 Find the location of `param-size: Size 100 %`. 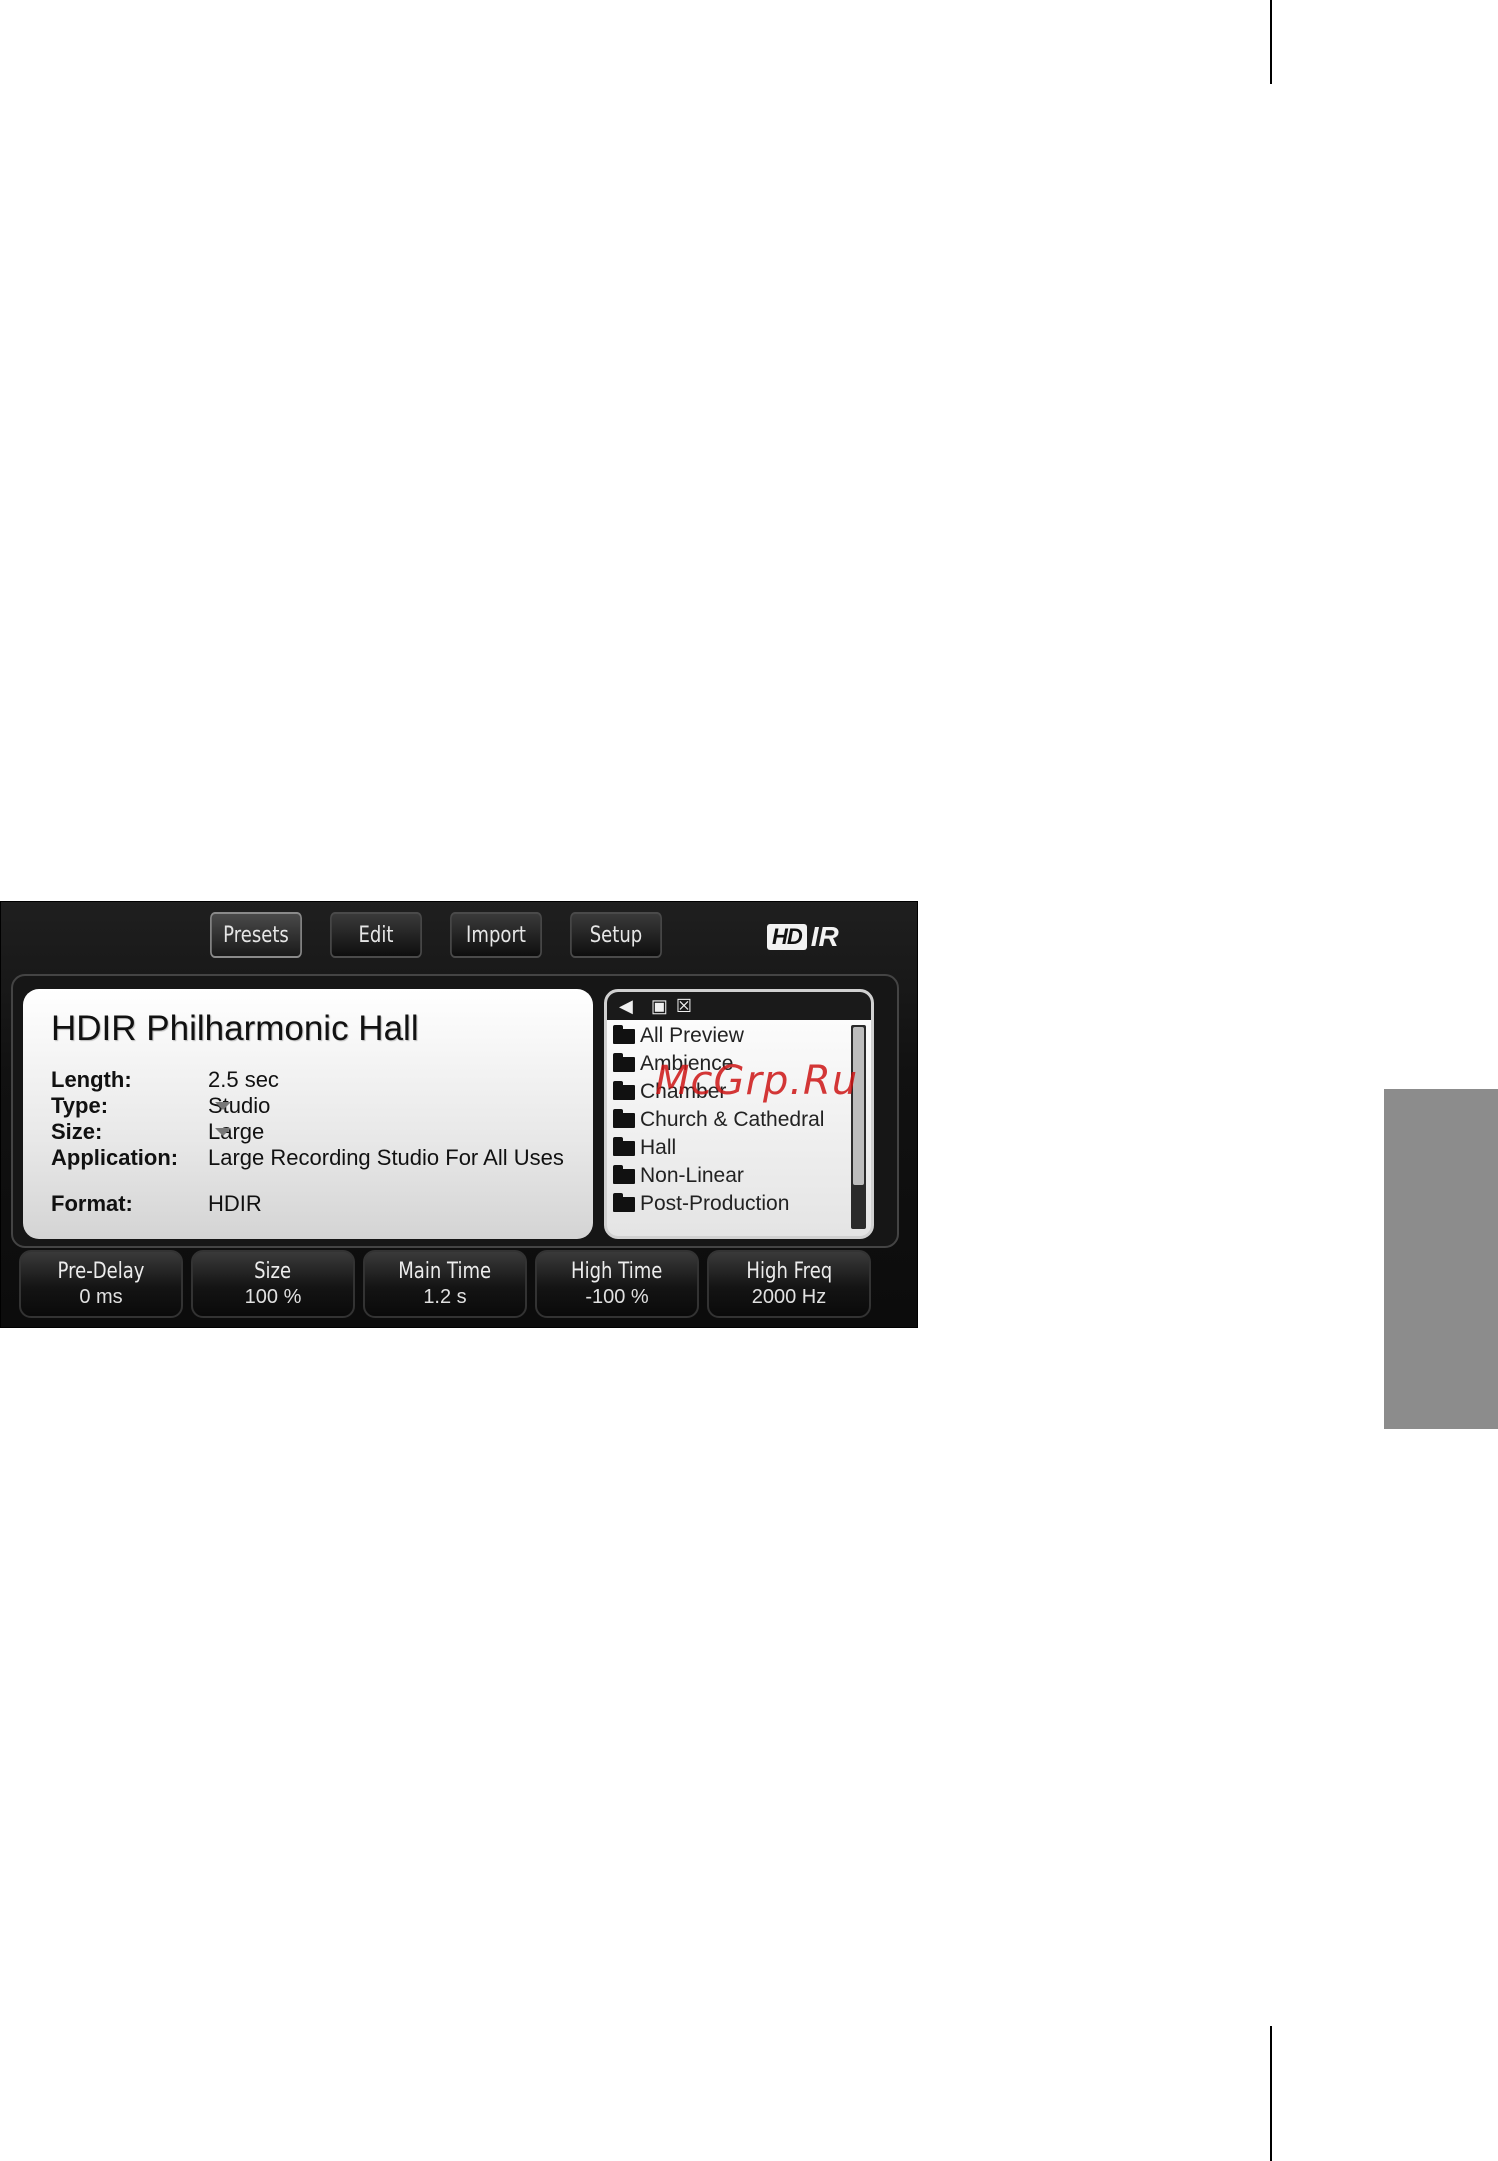

param-size: Size 100 % is located at coordinates (273, 1284).